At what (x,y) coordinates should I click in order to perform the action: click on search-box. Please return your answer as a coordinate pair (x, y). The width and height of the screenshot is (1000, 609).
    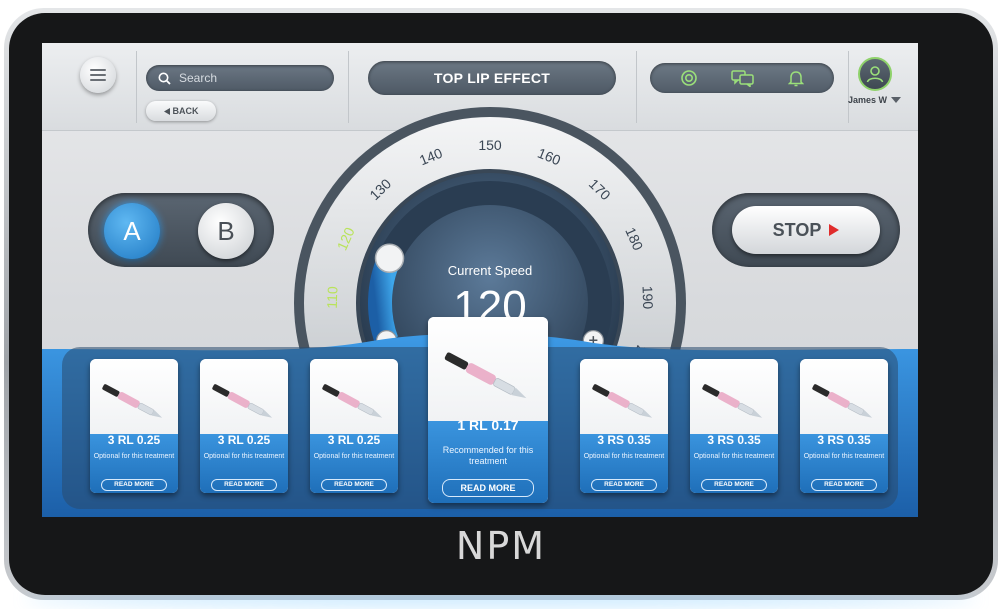
    Looking at the image, I should click on (240, 78).